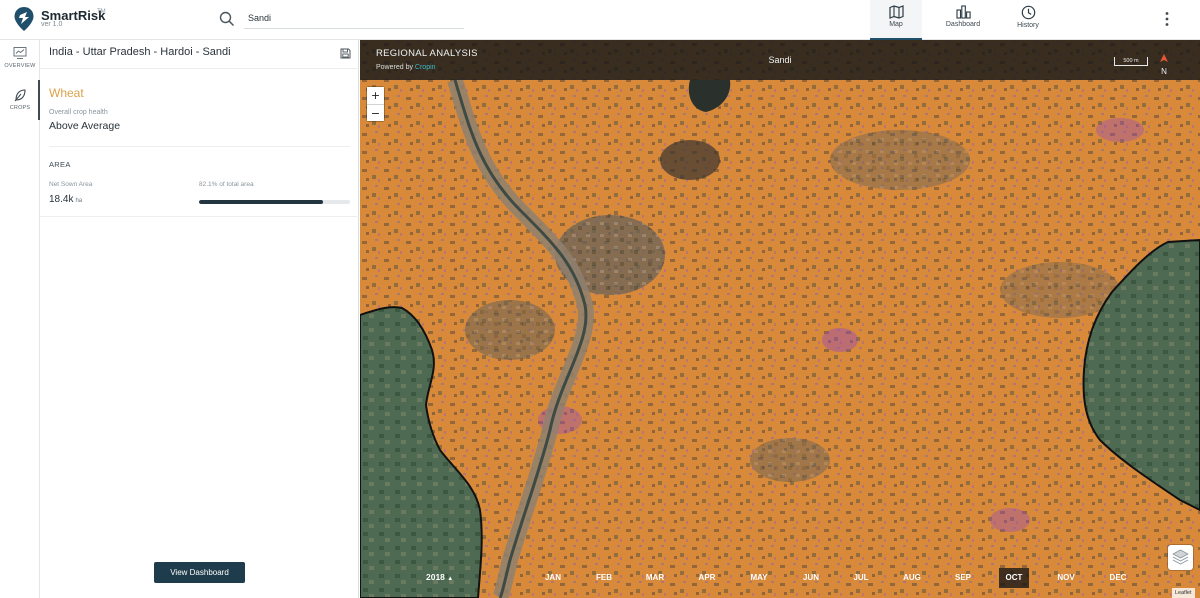 The width and height of the screenshot is (1200, 598). I want to click on rail-crops-label: CROPS, so click(20, 108).